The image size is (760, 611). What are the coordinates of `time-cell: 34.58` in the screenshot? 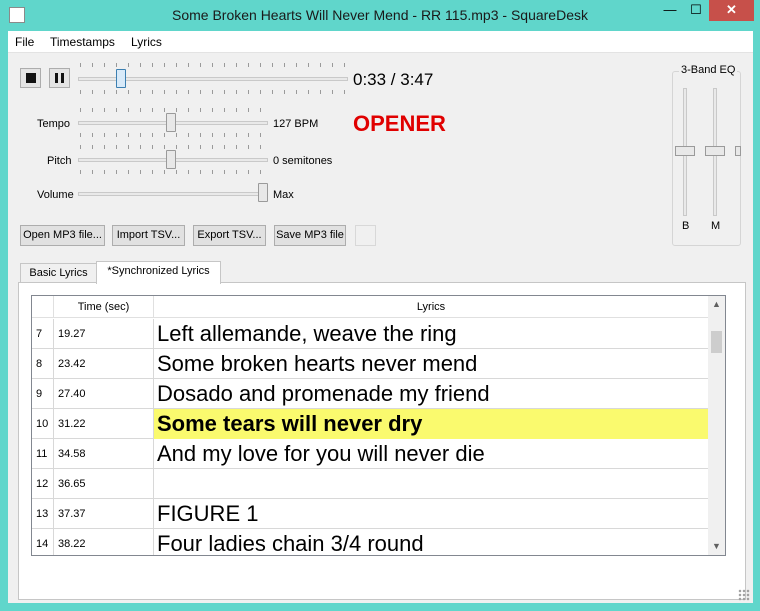 It's located at (104, 454).